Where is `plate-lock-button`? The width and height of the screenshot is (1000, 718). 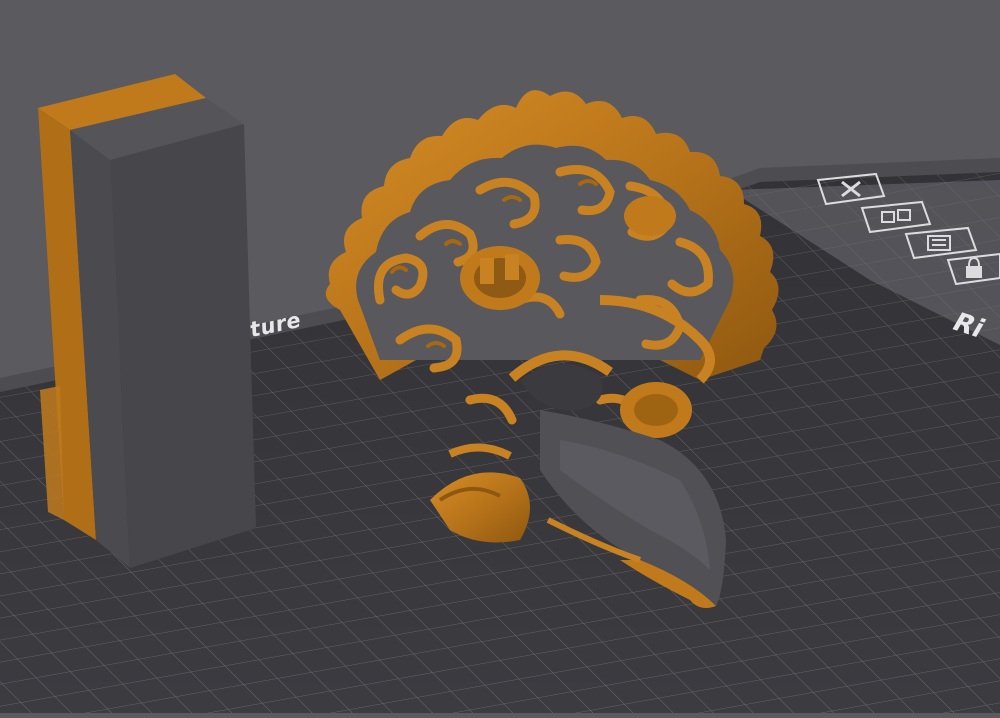
plate-lock-button is located at coordinates (972, 272).